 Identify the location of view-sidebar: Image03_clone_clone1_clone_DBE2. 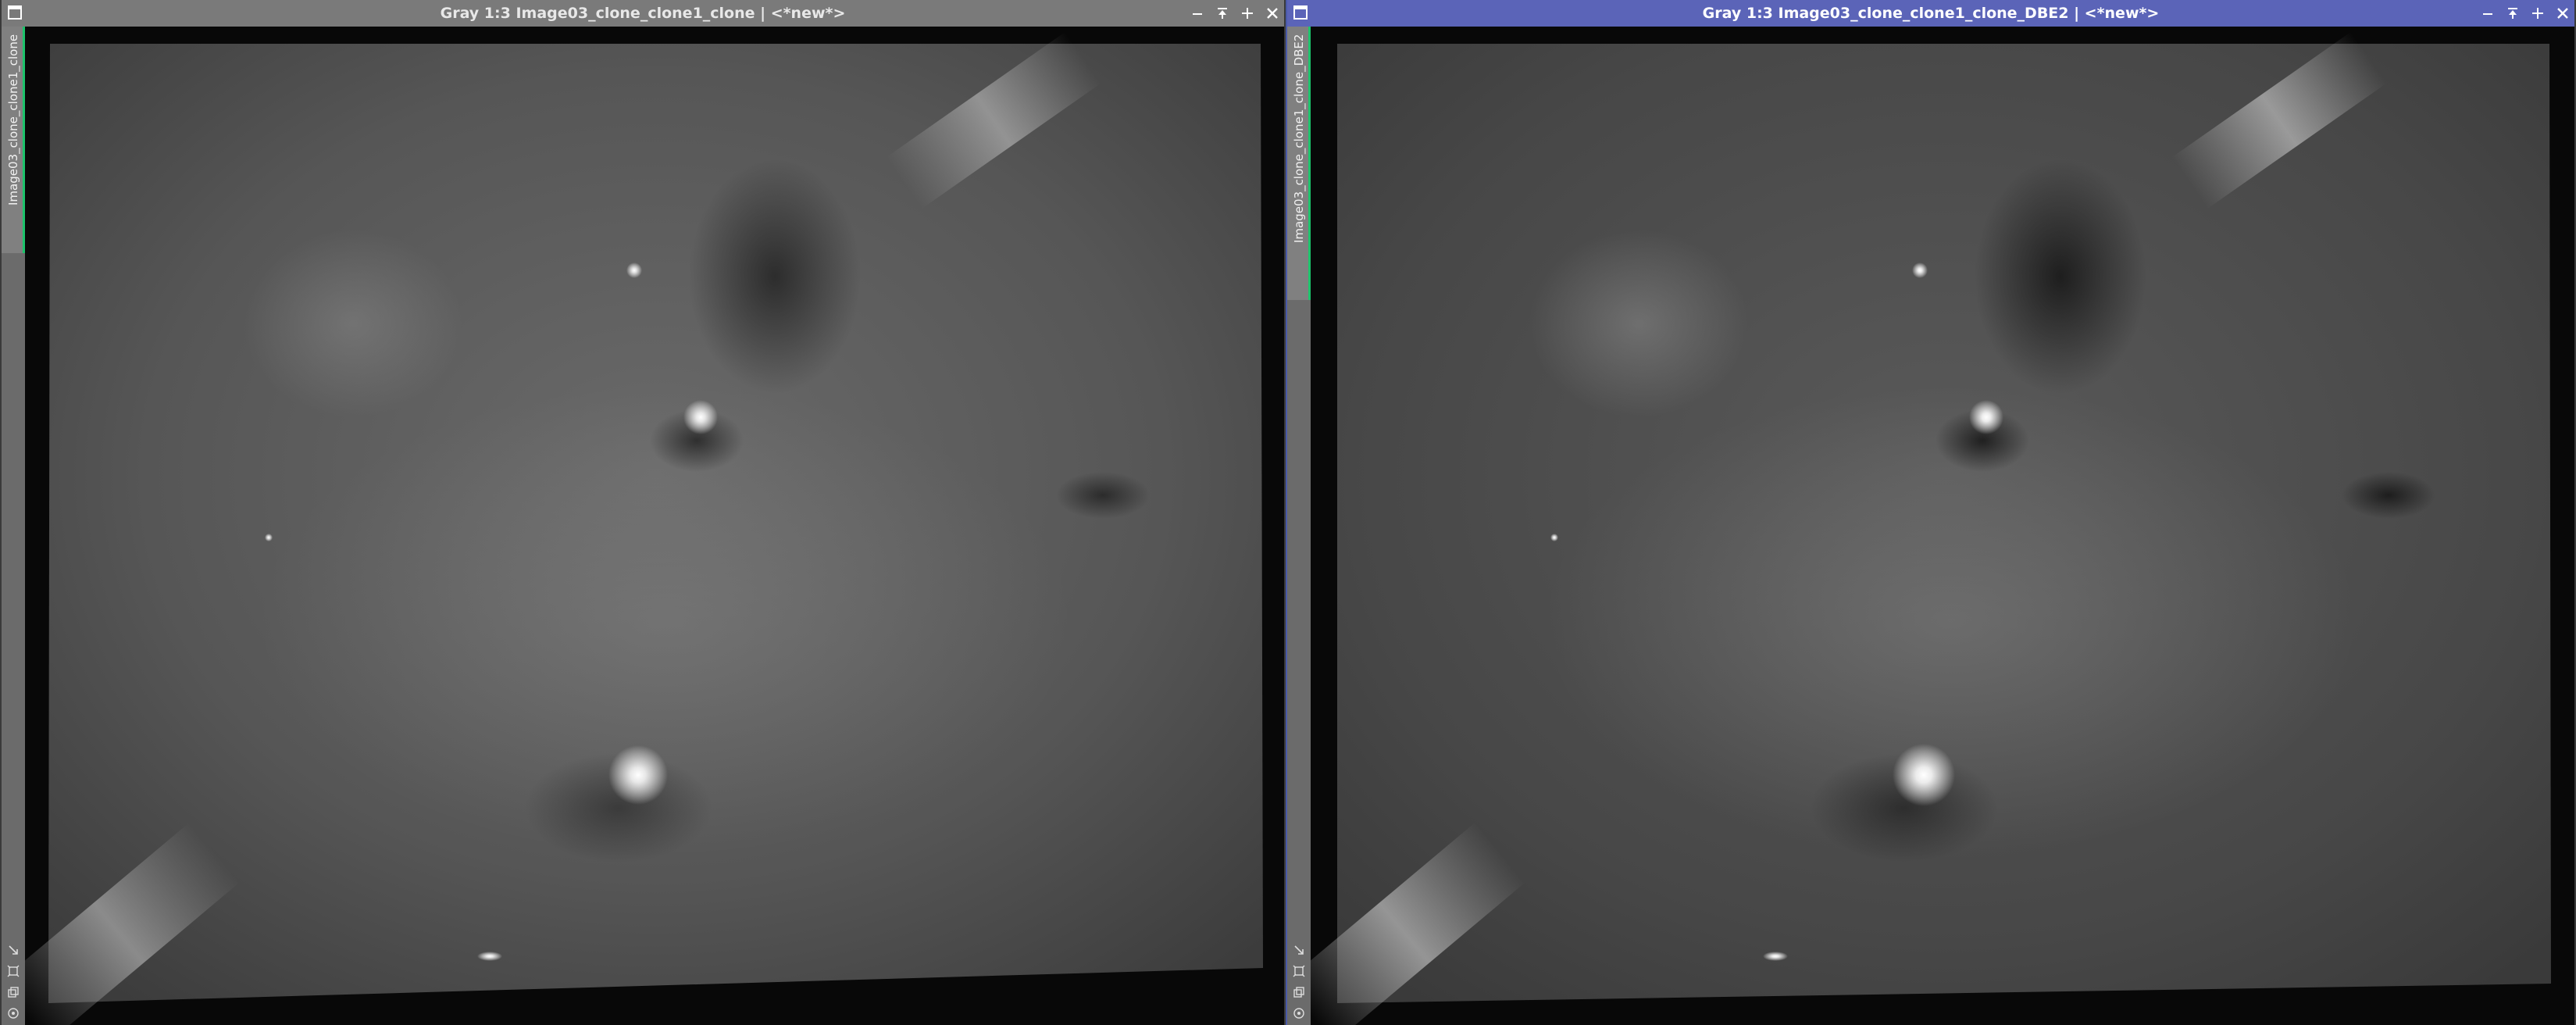
(1299, 526).